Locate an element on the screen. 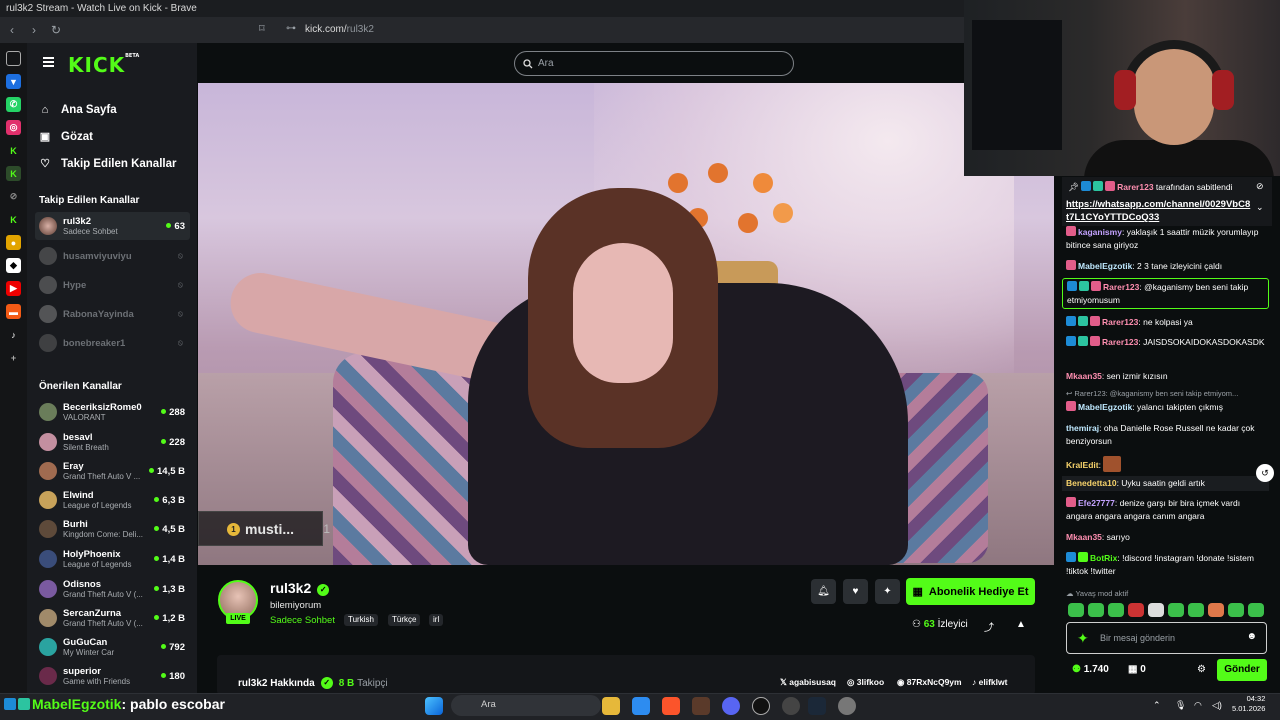  report-icon: ▲ is located at coordinates (1021, 624).